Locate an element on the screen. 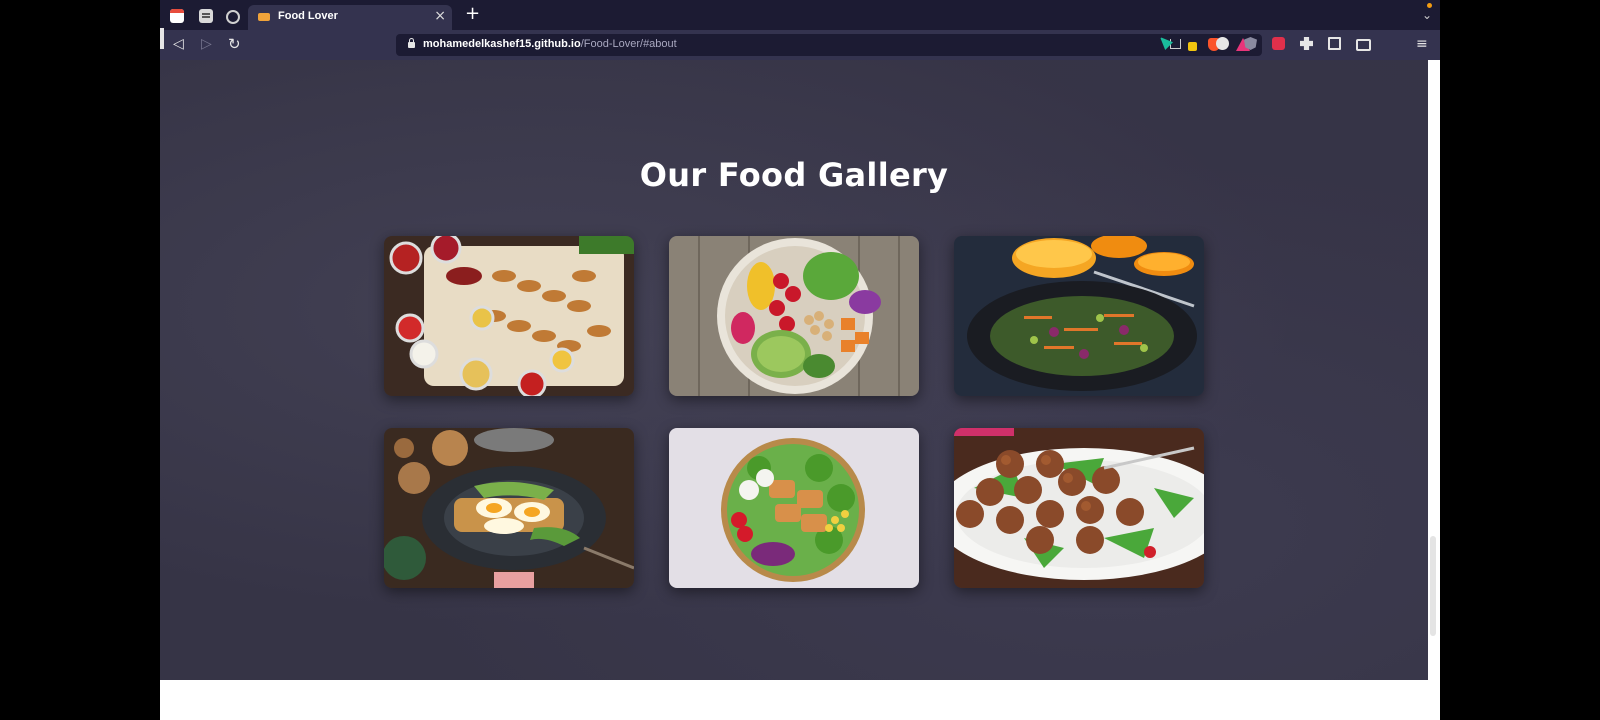 This screenshot has width=1600, height=720. calendar-icon is located at coordinates (177, 16).